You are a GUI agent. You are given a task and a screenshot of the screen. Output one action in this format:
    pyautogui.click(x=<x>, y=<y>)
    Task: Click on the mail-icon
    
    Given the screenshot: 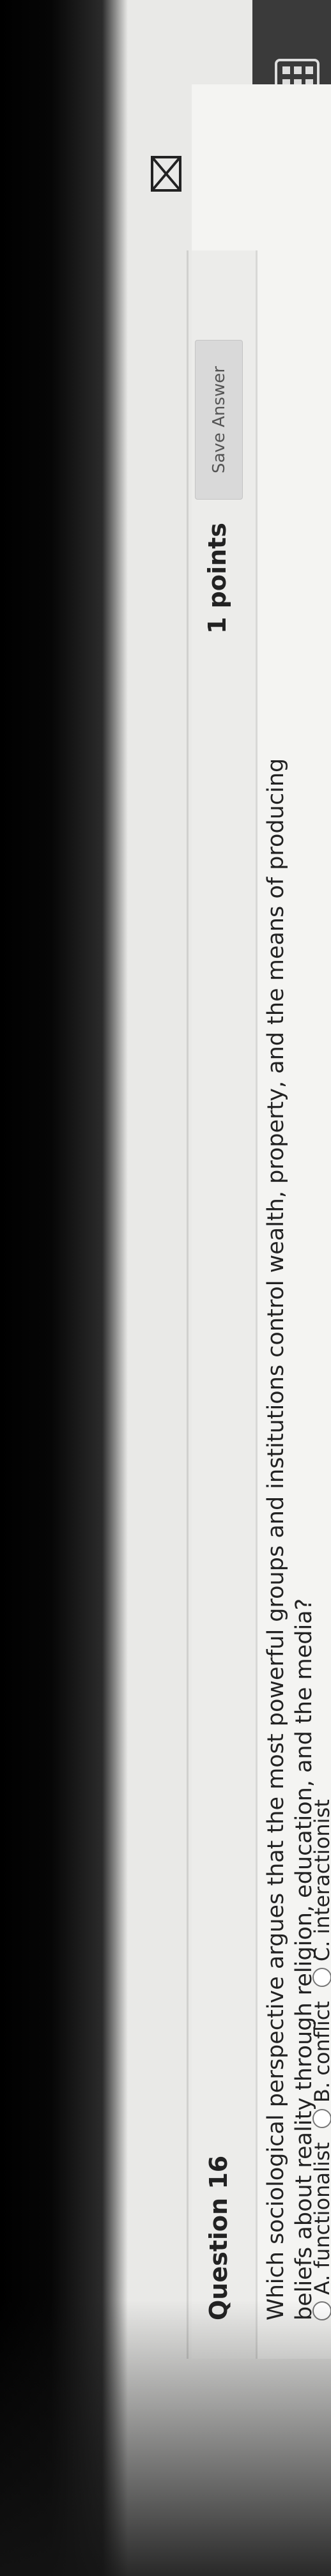 What is the action you would take?
    pyautogui.click(x=166, y=174)
    